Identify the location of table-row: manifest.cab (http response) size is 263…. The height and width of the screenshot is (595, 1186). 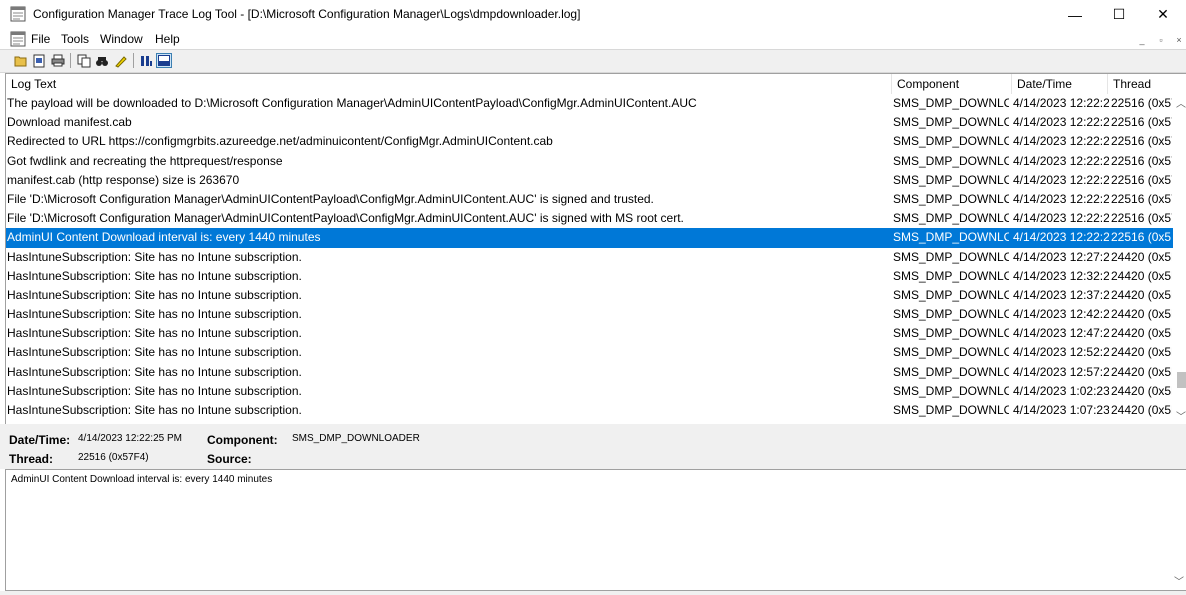
(589, 180).